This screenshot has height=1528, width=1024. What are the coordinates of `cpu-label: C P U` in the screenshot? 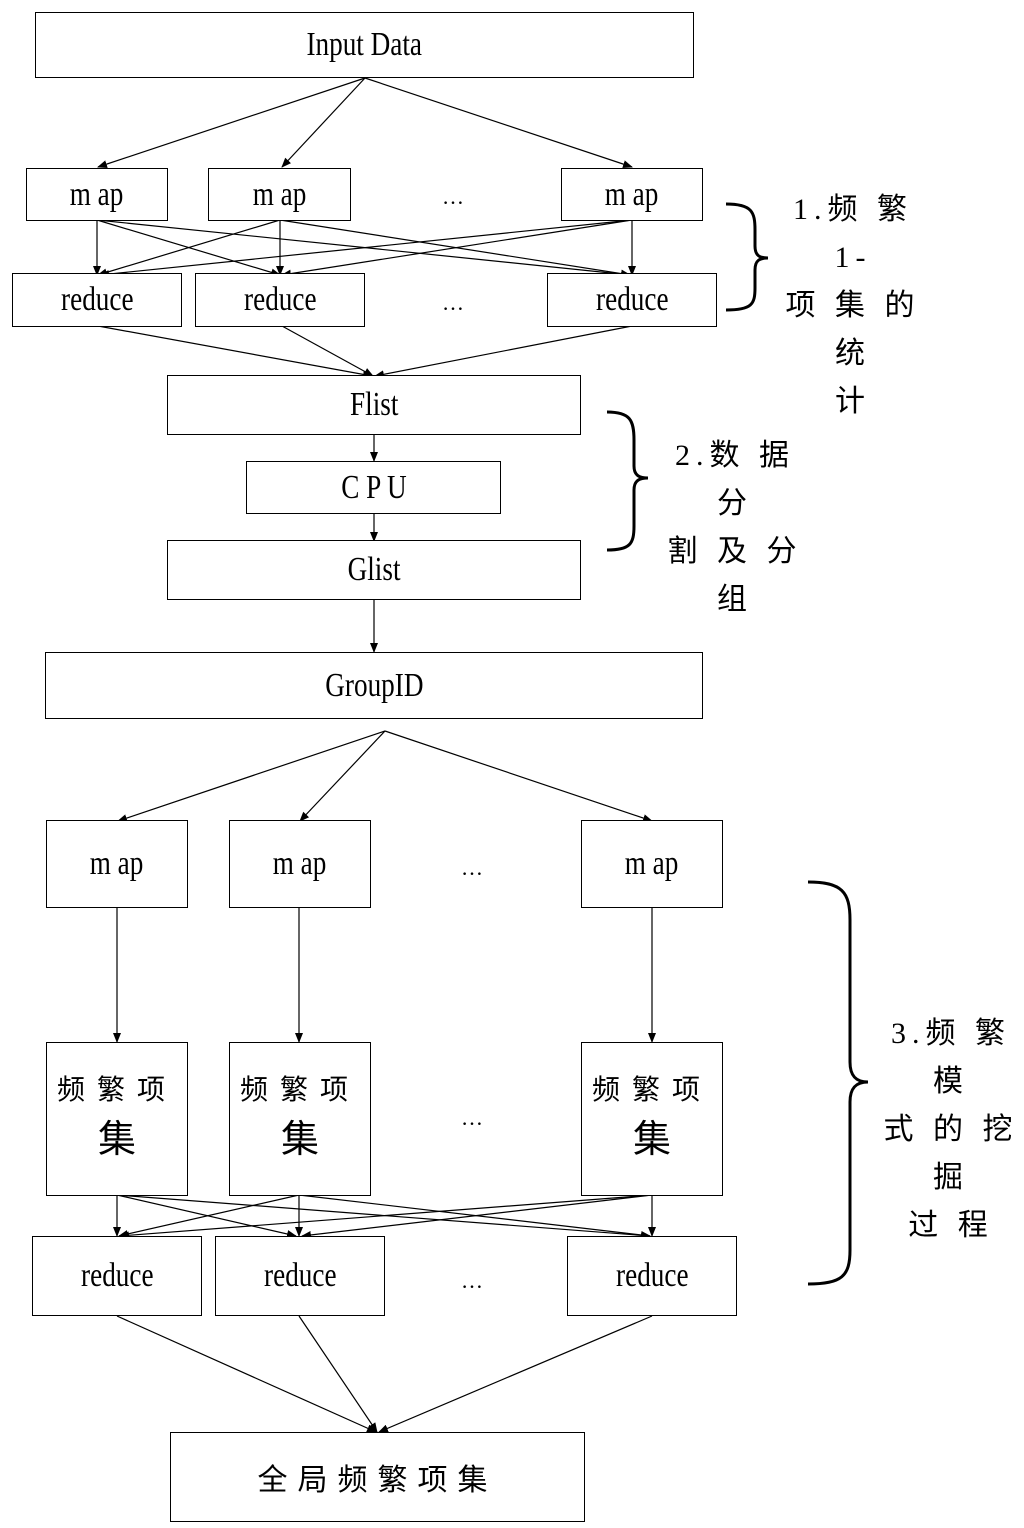 It's located at (373, 487).